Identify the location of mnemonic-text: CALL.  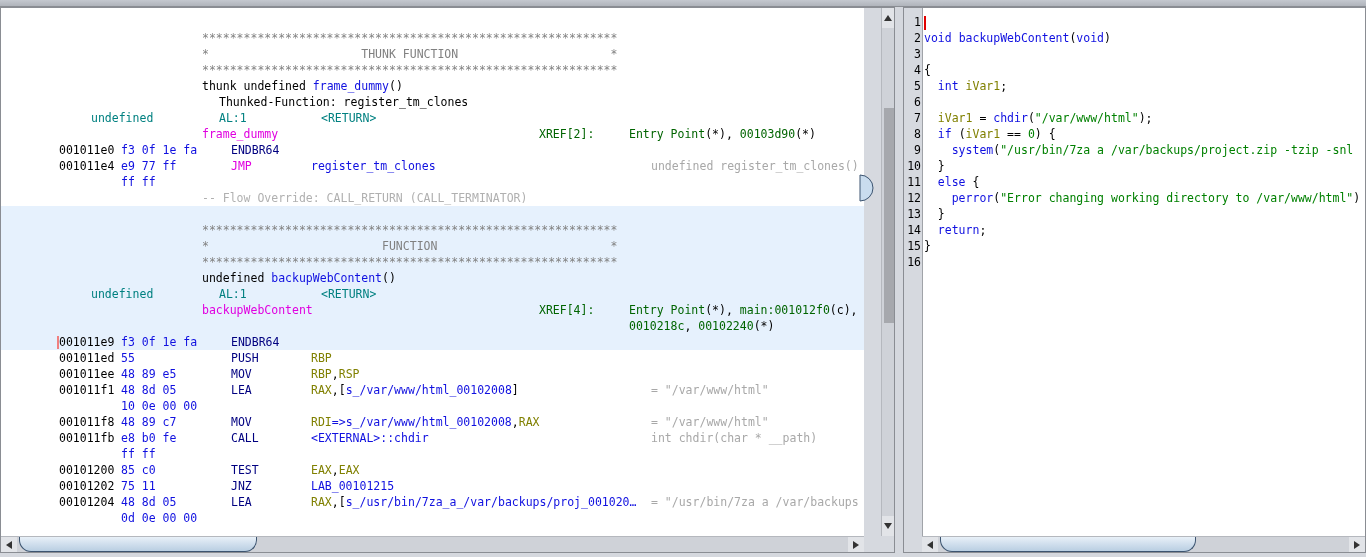
(245, 438).